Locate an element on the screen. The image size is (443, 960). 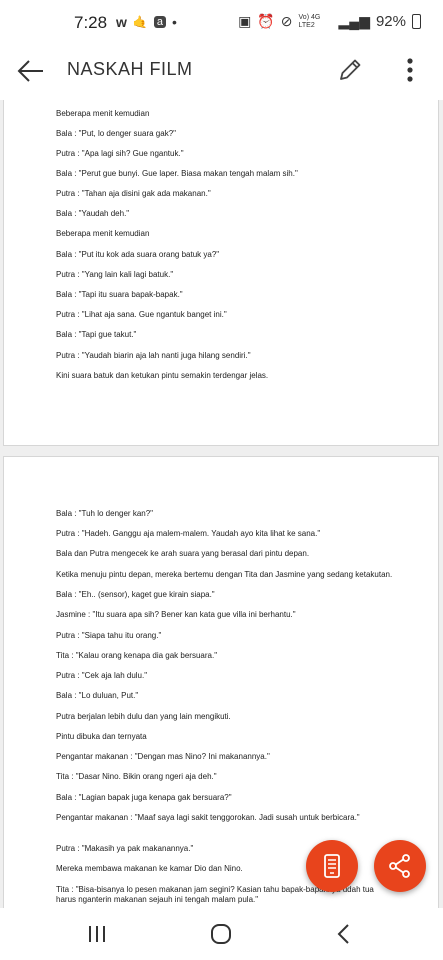
script-line: Bala : "Yaudah deh." is located at coordinates (93, 213).